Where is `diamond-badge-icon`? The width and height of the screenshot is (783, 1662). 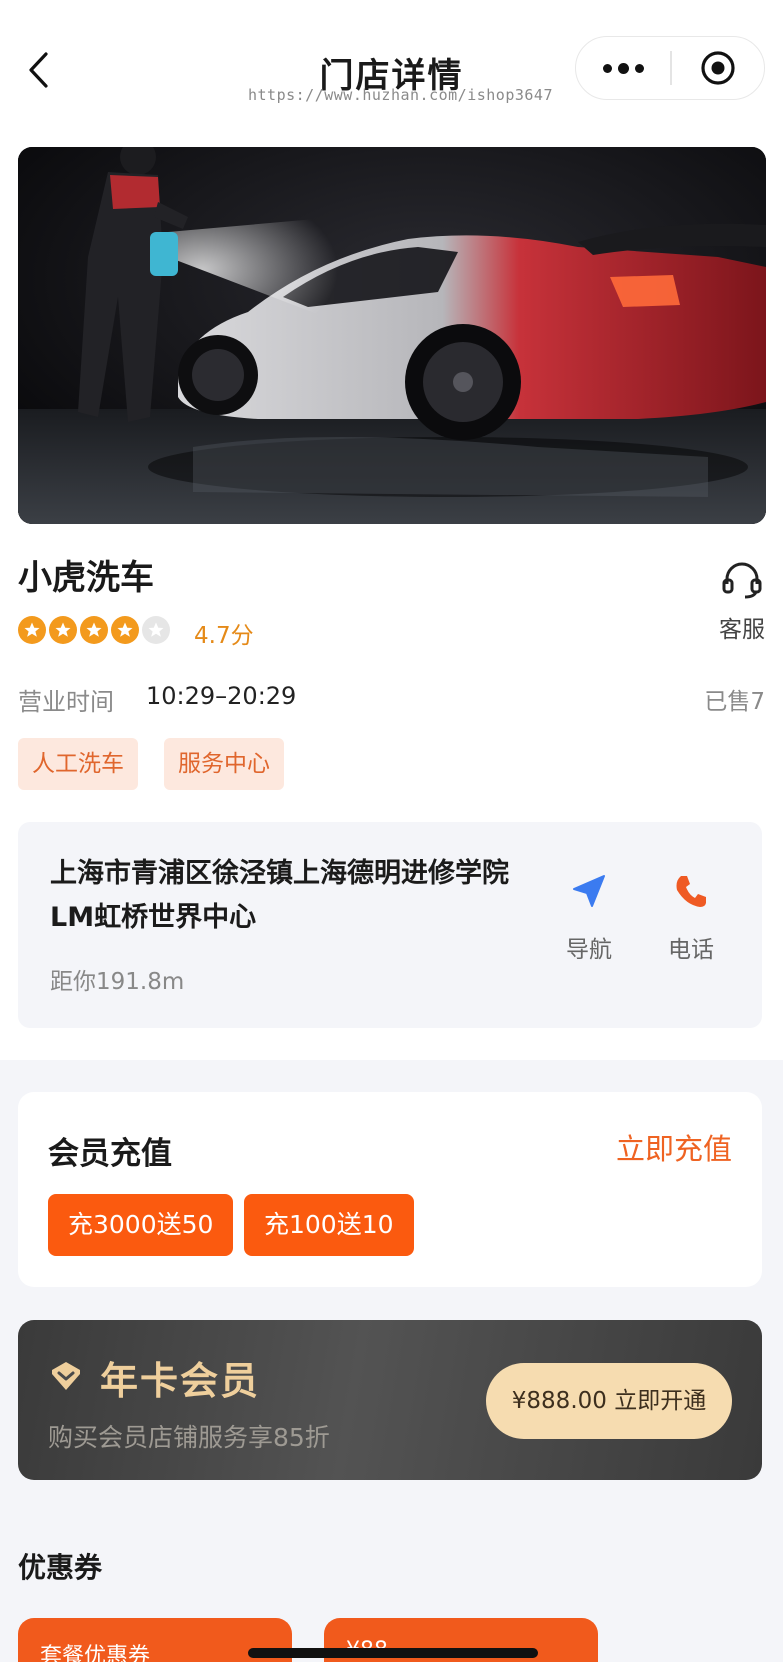
diamond-badge-icon is located at coordinates (66, 1376).